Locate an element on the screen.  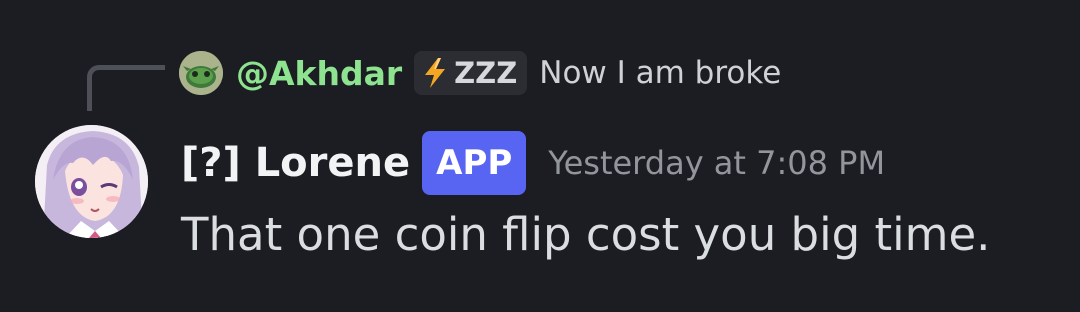
reply-author-tag: ZZZ is located at coordinates (471, 73).